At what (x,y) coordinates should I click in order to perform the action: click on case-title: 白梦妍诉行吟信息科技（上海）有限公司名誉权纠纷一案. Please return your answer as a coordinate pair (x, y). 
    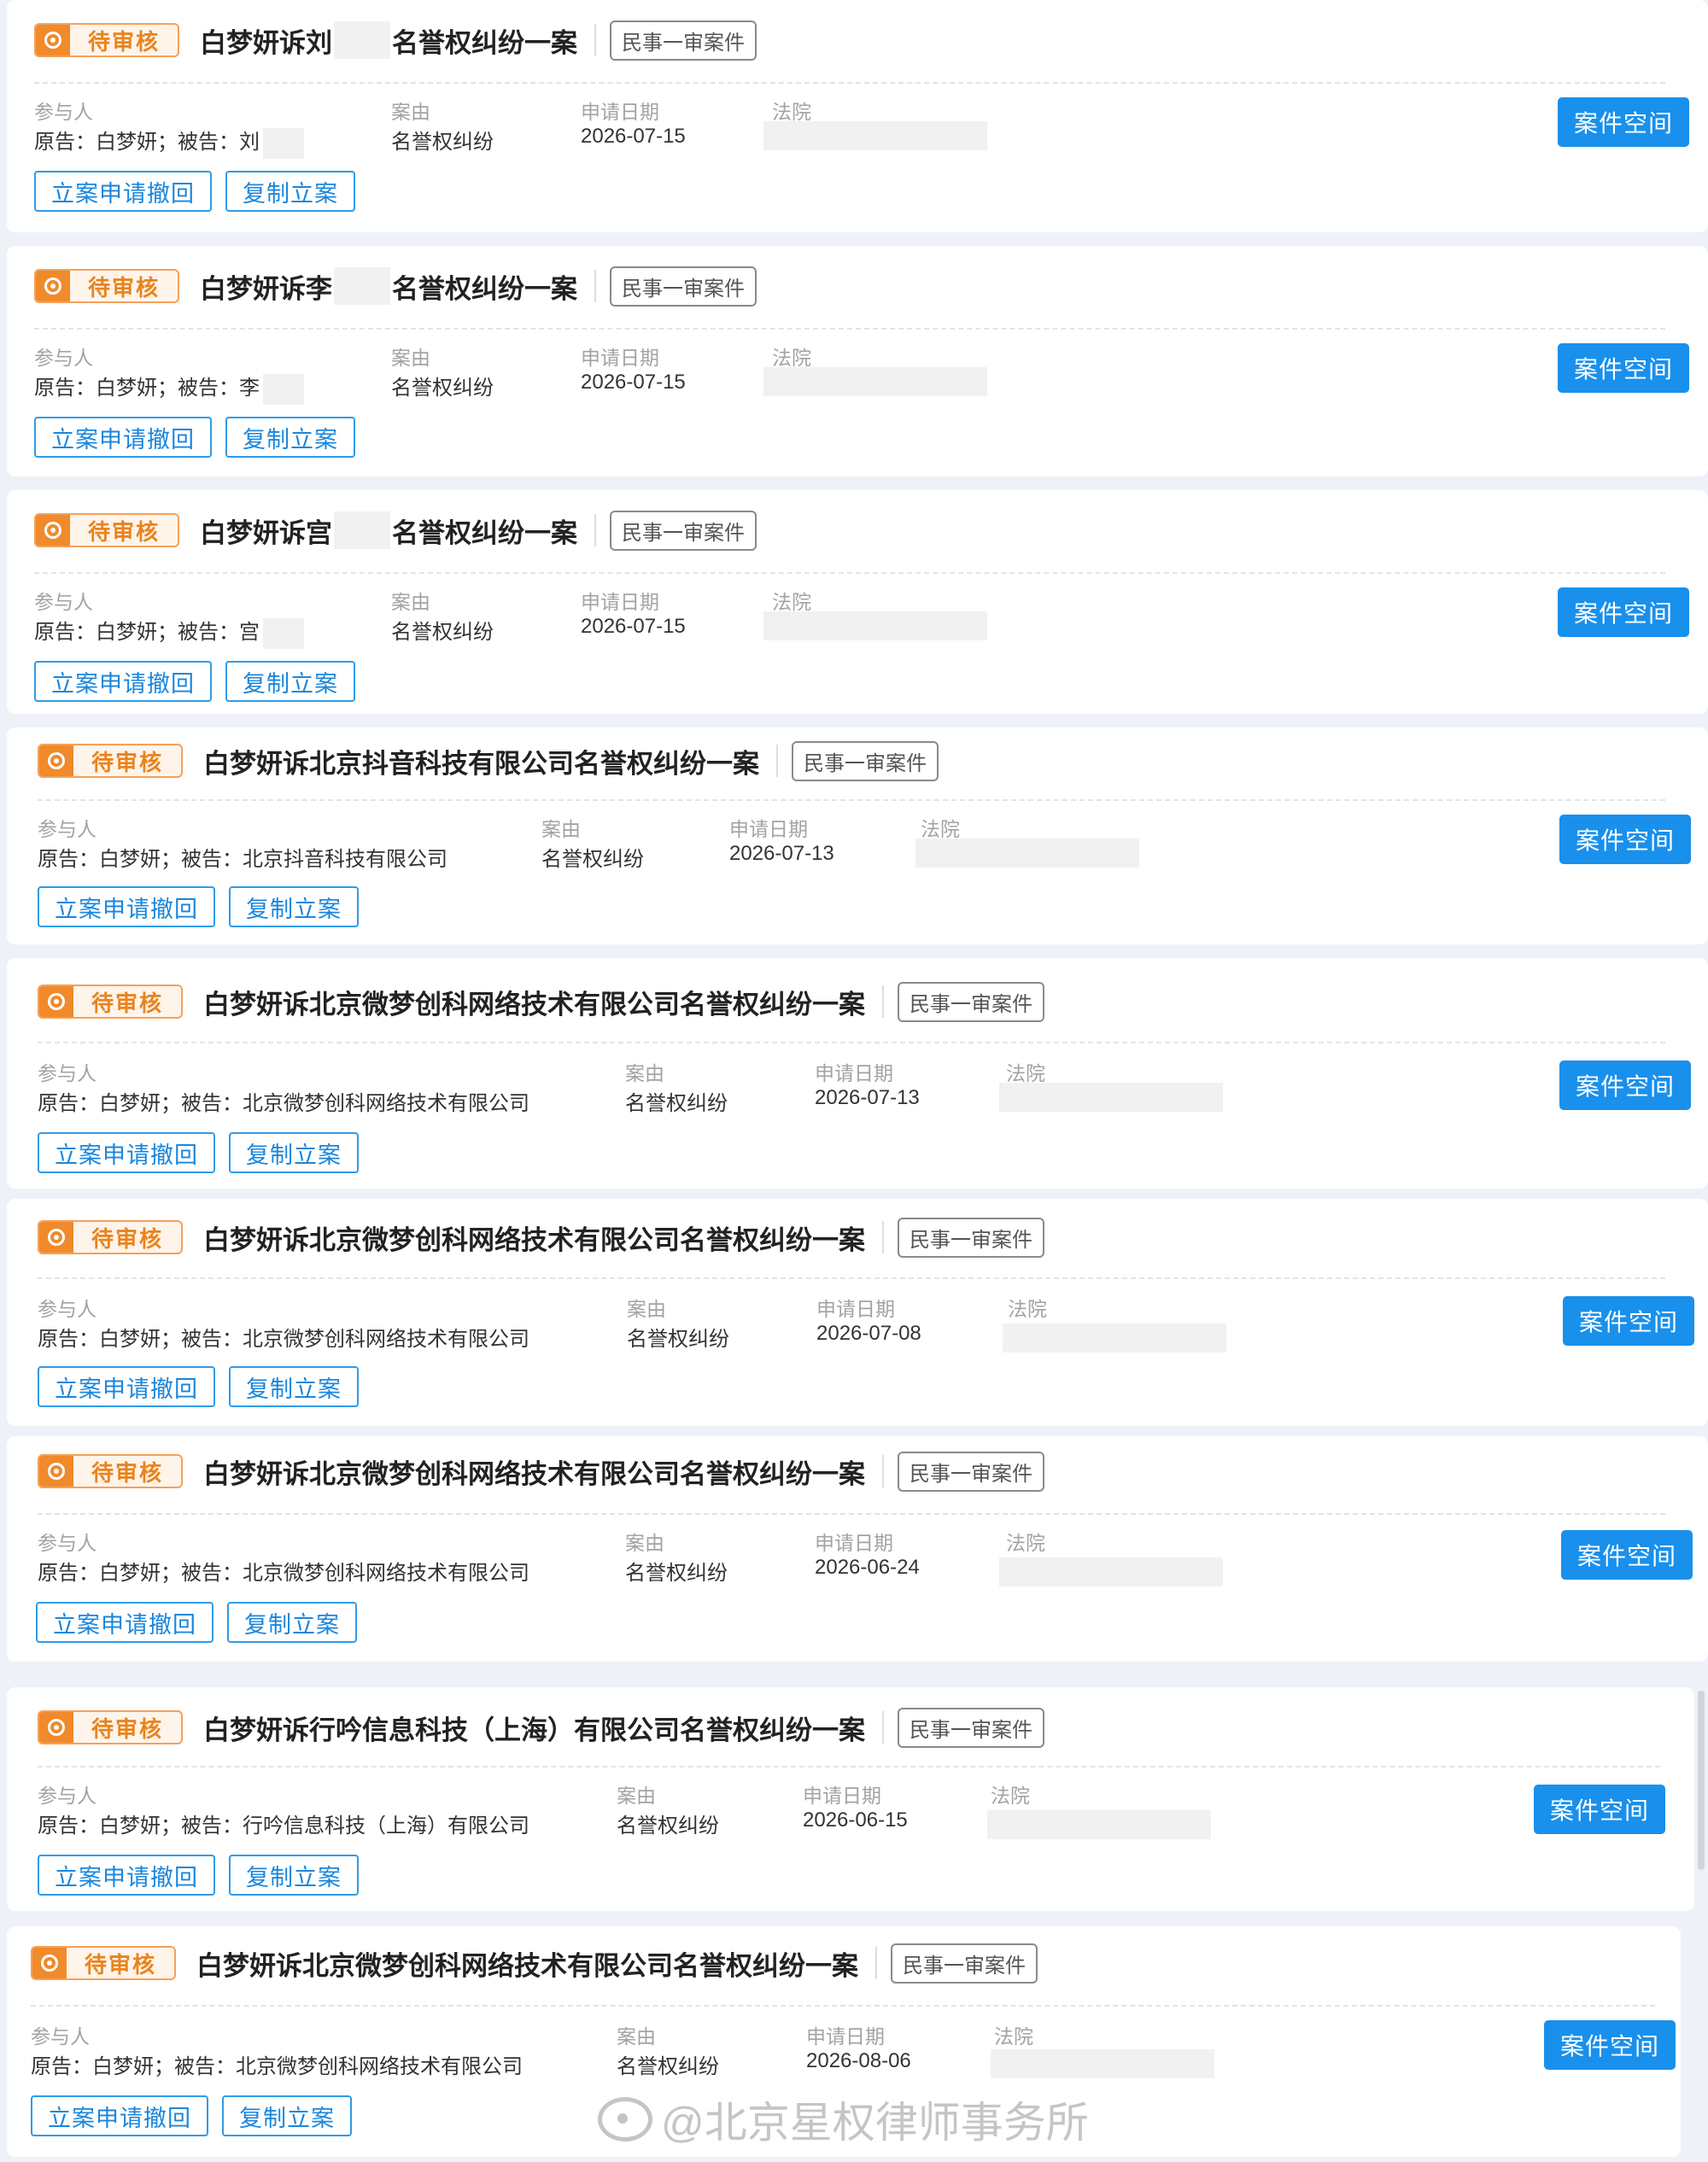
    Looking at the image, I should click on (534, 1728).